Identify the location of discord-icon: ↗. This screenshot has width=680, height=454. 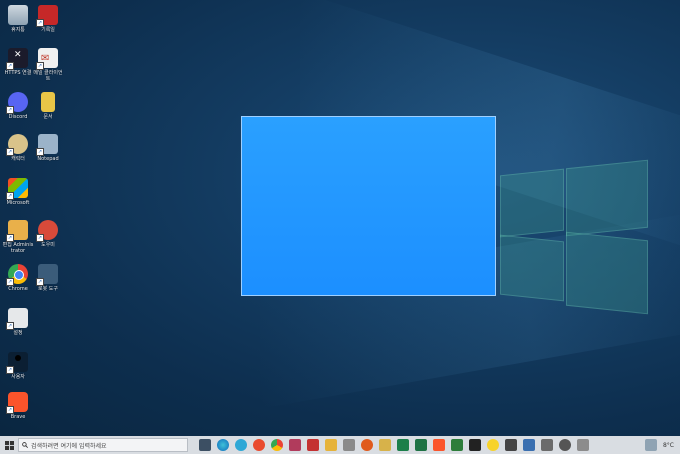
(17, 103).